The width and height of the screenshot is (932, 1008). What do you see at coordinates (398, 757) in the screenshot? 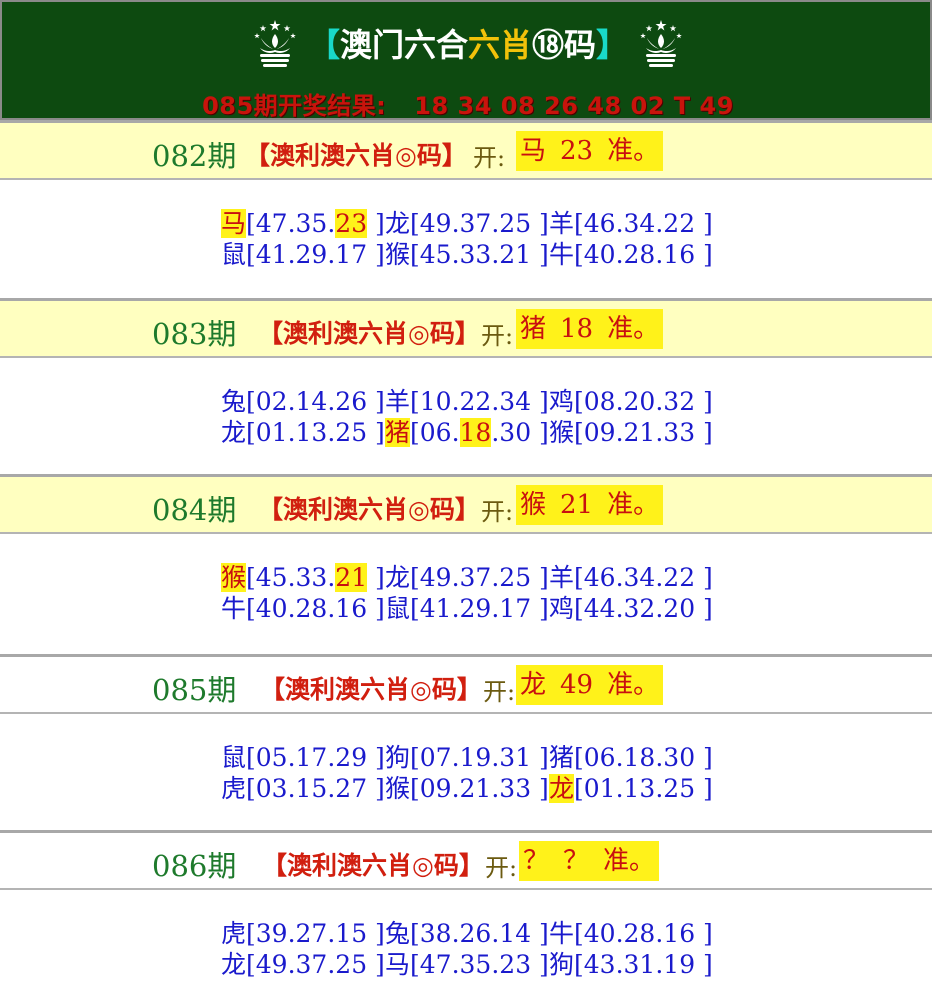
I see `zodiac-name: 狗` at bounding box center [398, 757].